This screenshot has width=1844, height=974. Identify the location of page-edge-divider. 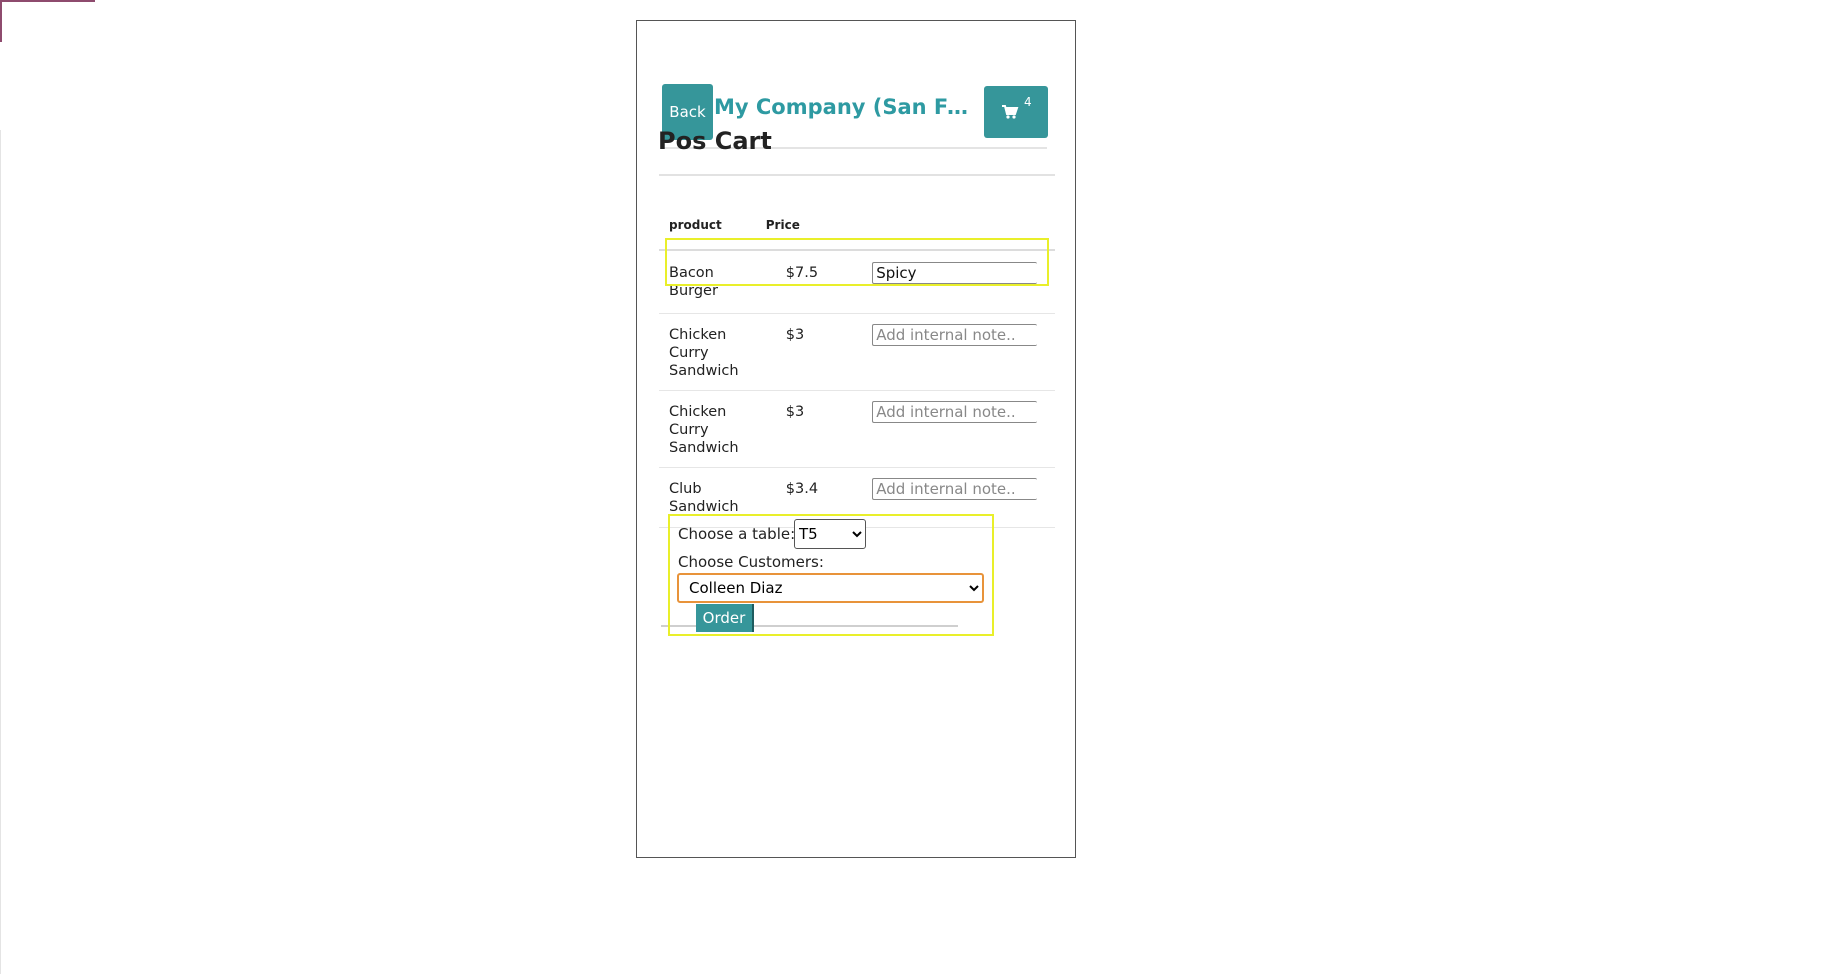
(0, 552).